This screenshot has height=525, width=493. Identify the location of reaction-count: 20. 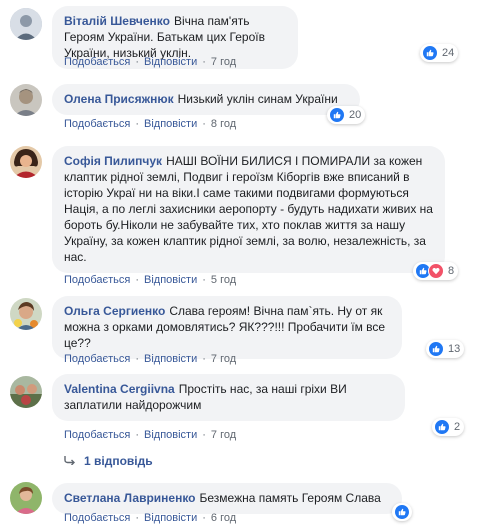
(355, 115).